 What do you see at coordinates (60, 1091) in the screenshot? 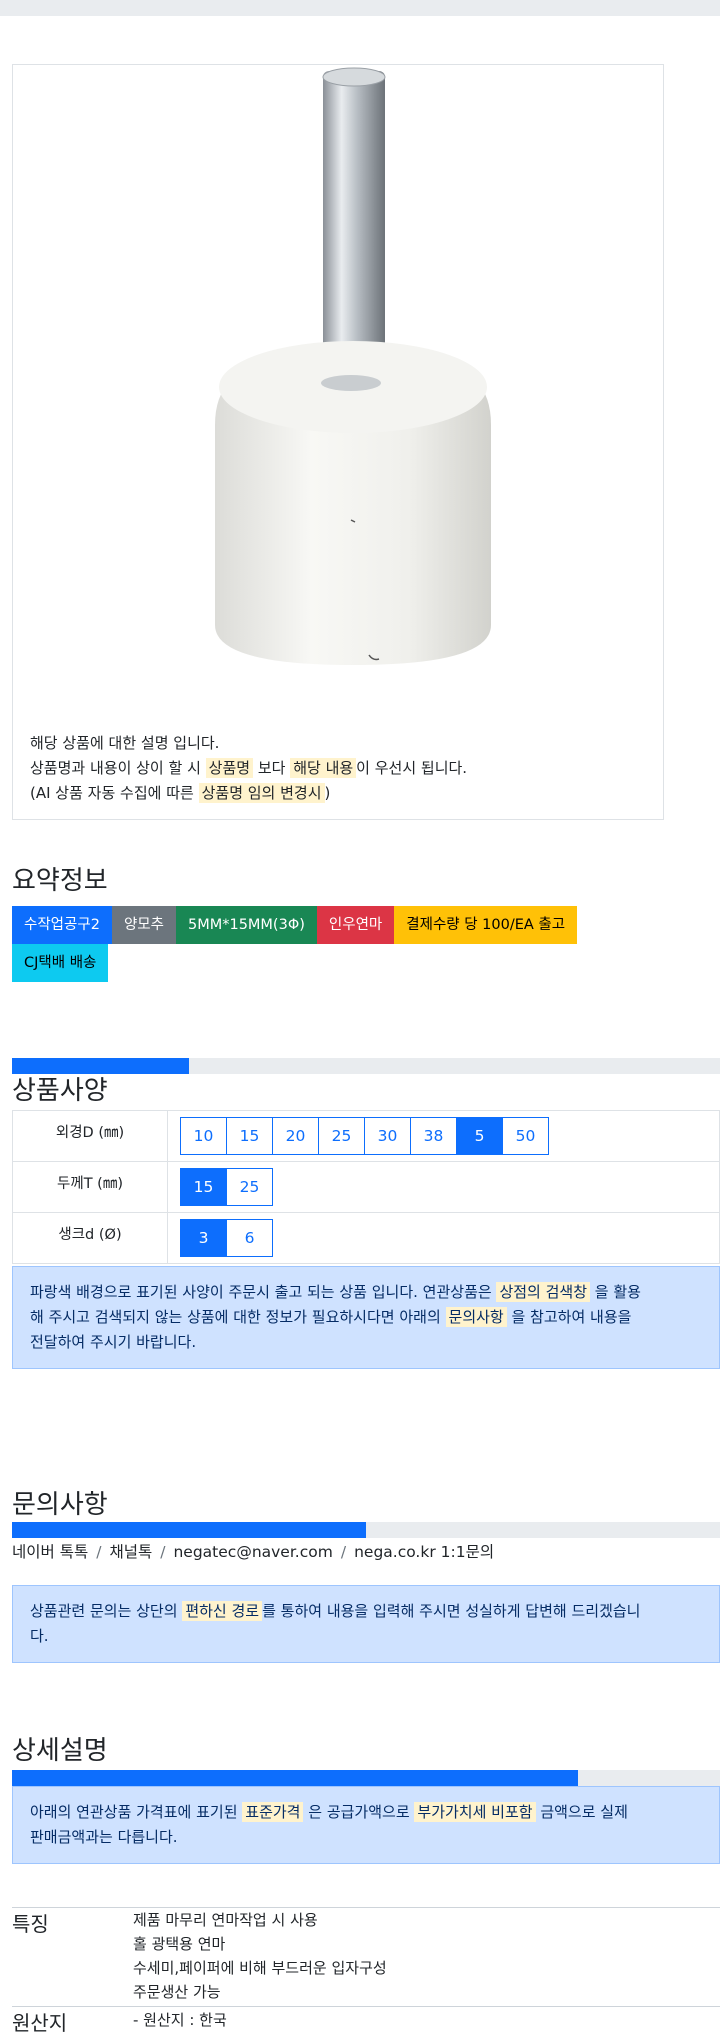
I see `spec-title: 상품사양` at bounding box center [60, 1091].